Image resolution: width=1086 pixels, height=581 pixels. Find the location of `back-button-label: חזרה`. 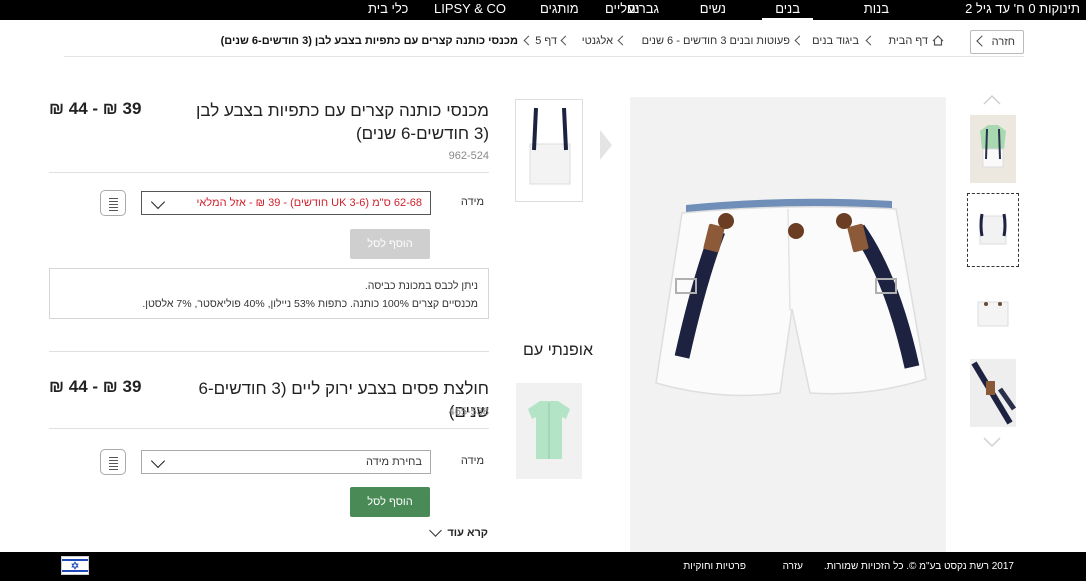

back-button-label: חזרה is located at coordinates (1003, 42).